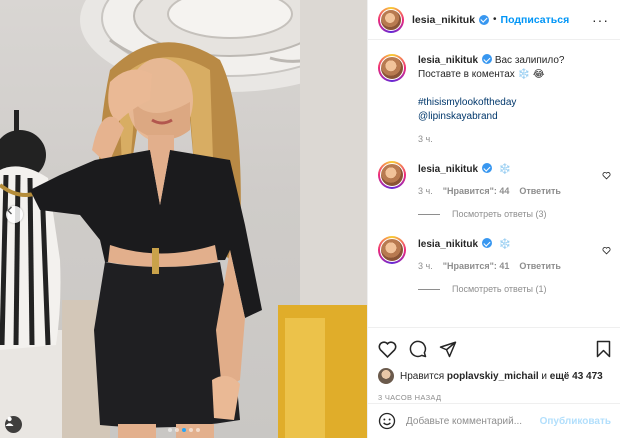  What do you see at coordinates (14, 214) in the screenshot?
I see `carousel-prev-button` at bounding box center [14, 214].